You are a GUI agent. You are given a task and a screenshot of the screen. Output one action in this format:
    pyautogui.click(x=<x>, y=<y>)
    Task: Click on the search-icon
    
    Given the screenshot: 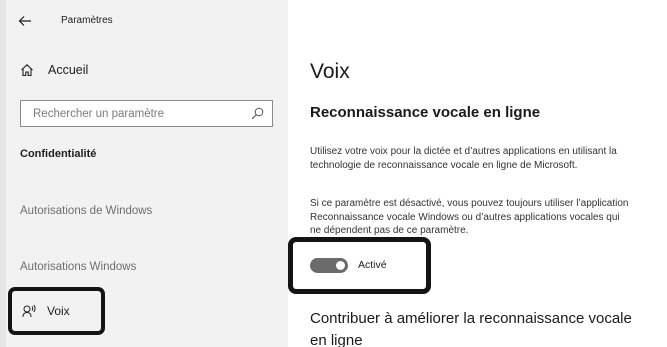 What is the action you would take?
    pyautogui.click(x=257, y=113)
    